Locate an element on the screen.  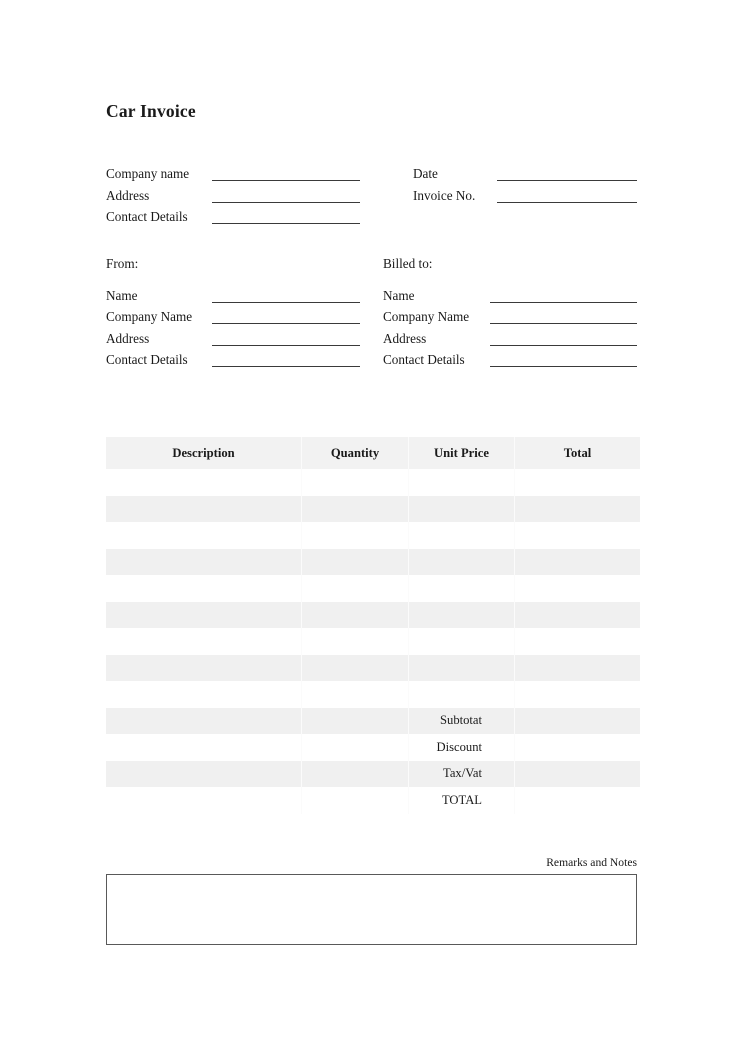
summary-label-subtotal: Subtotat is located at coordinates (461, 720).